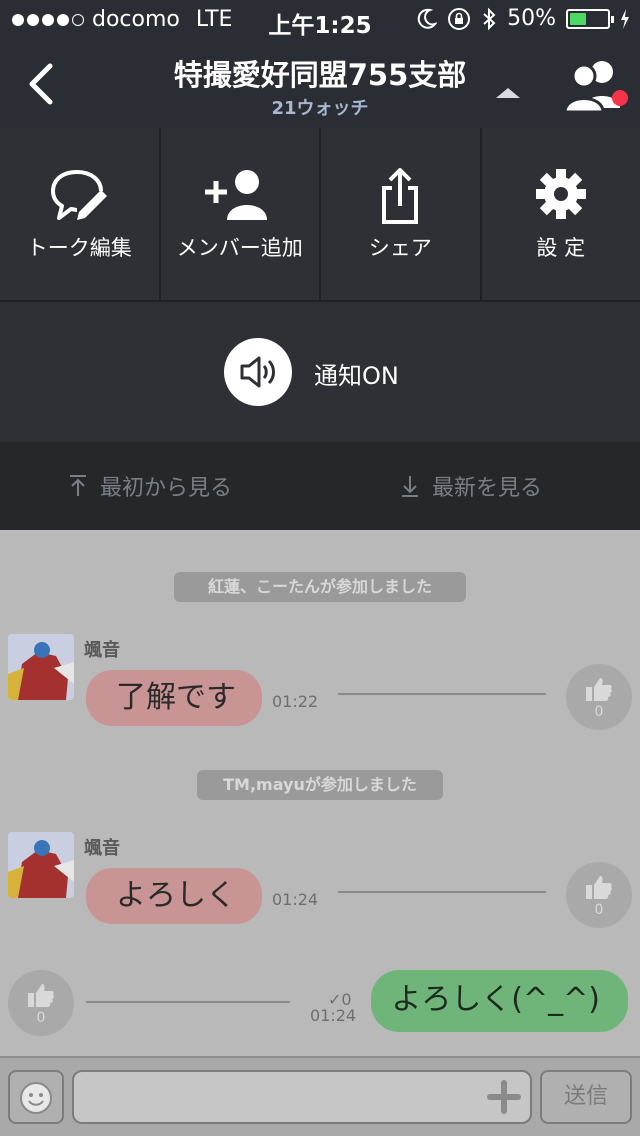 This screenshot has width=640, height=1136. I want to click on message-time: 01:22, so click(295, 701).